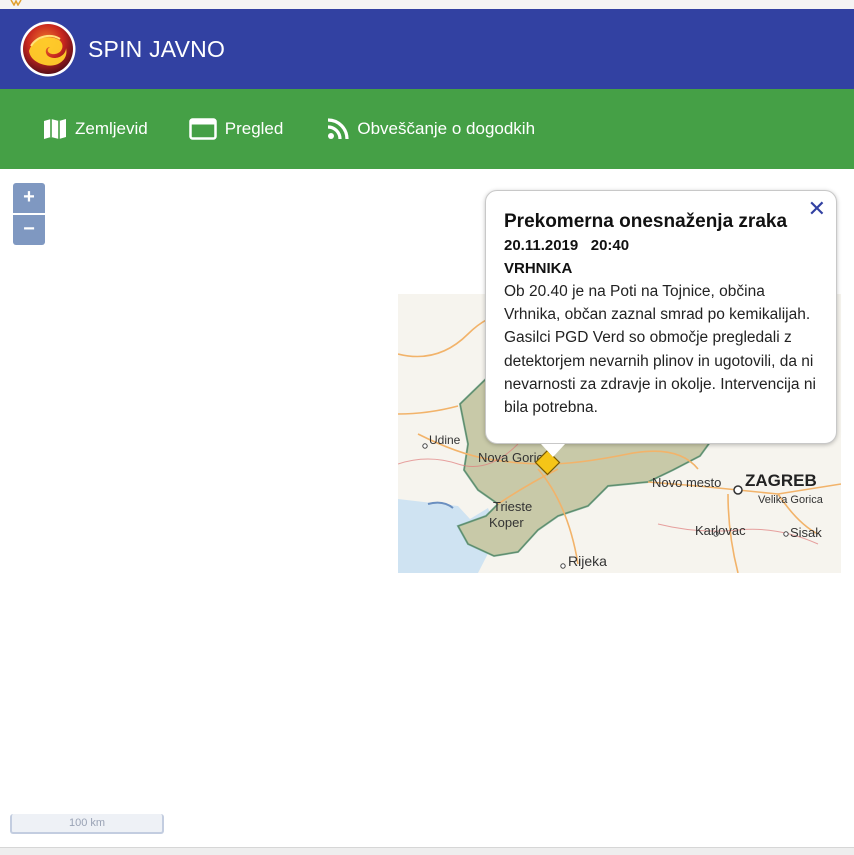  What do you see at coordinates (446, 128) in the screenshot?
I see `nav-item-label: Obveščanje o dogodkih` at bounding box center [446, 128].